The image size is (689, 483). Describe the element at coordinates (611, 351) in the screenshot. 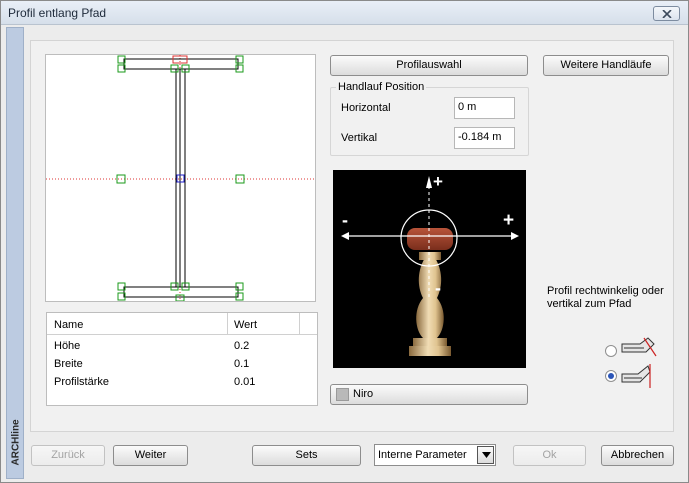

I see `orientation-perpendicular-radio` at that location.